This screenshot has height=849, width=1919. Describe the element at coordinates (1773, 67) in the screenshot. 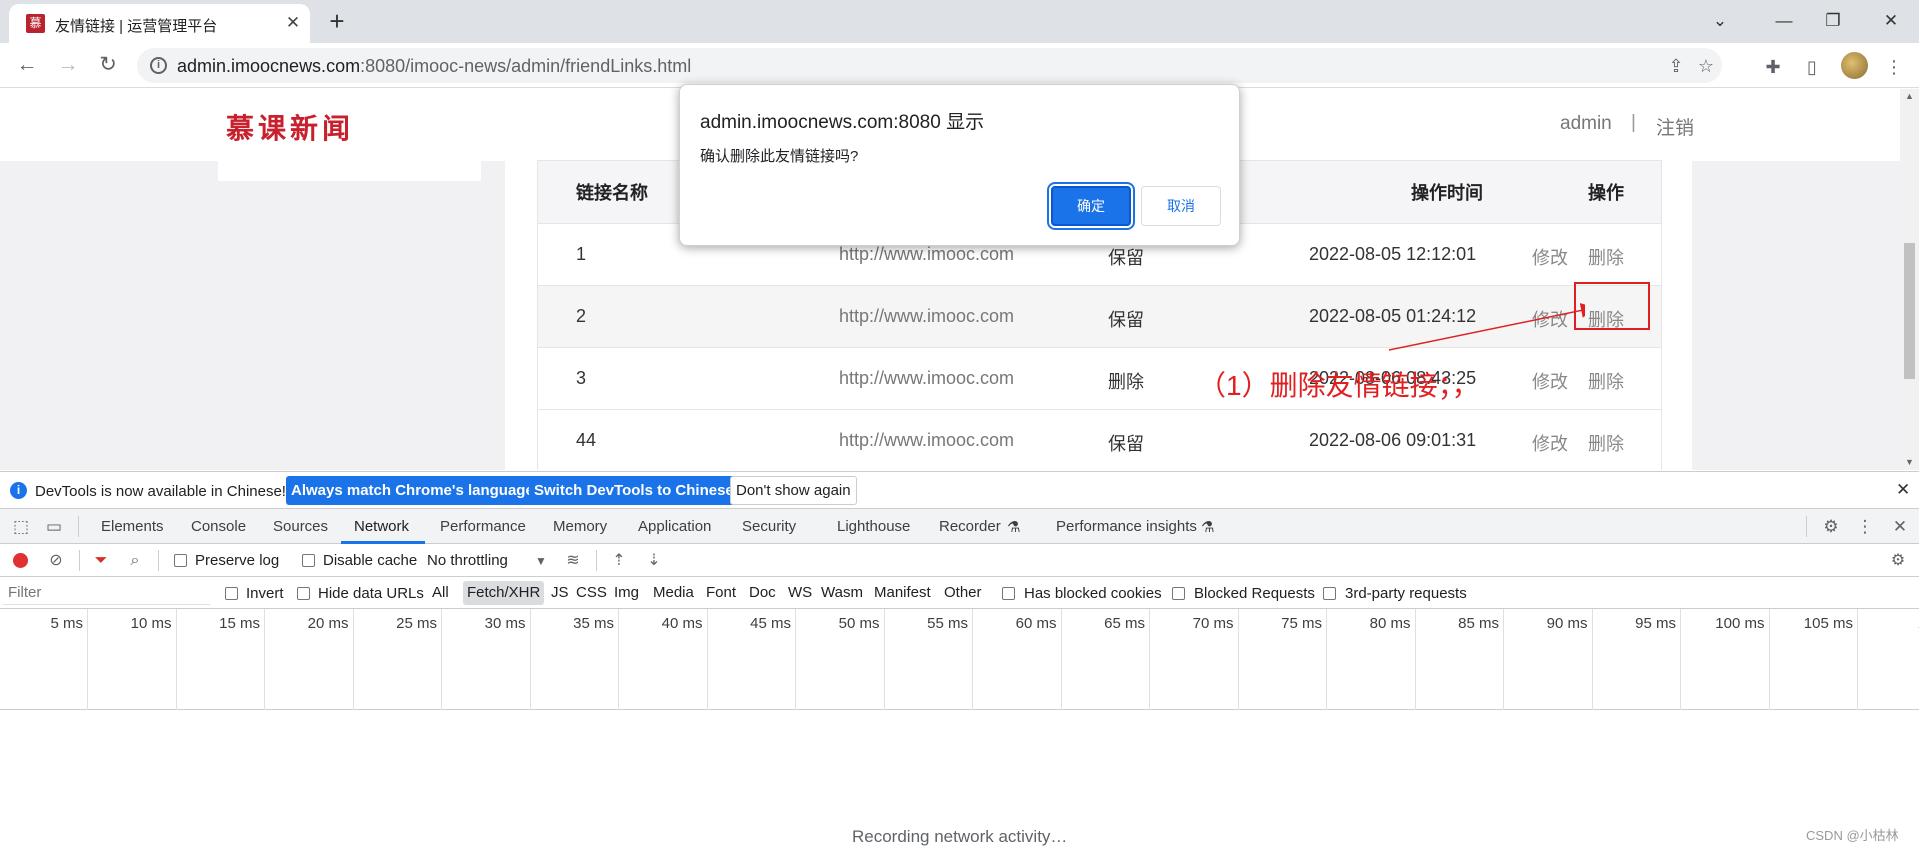

I see `extensions-icon: ✚` at that location.